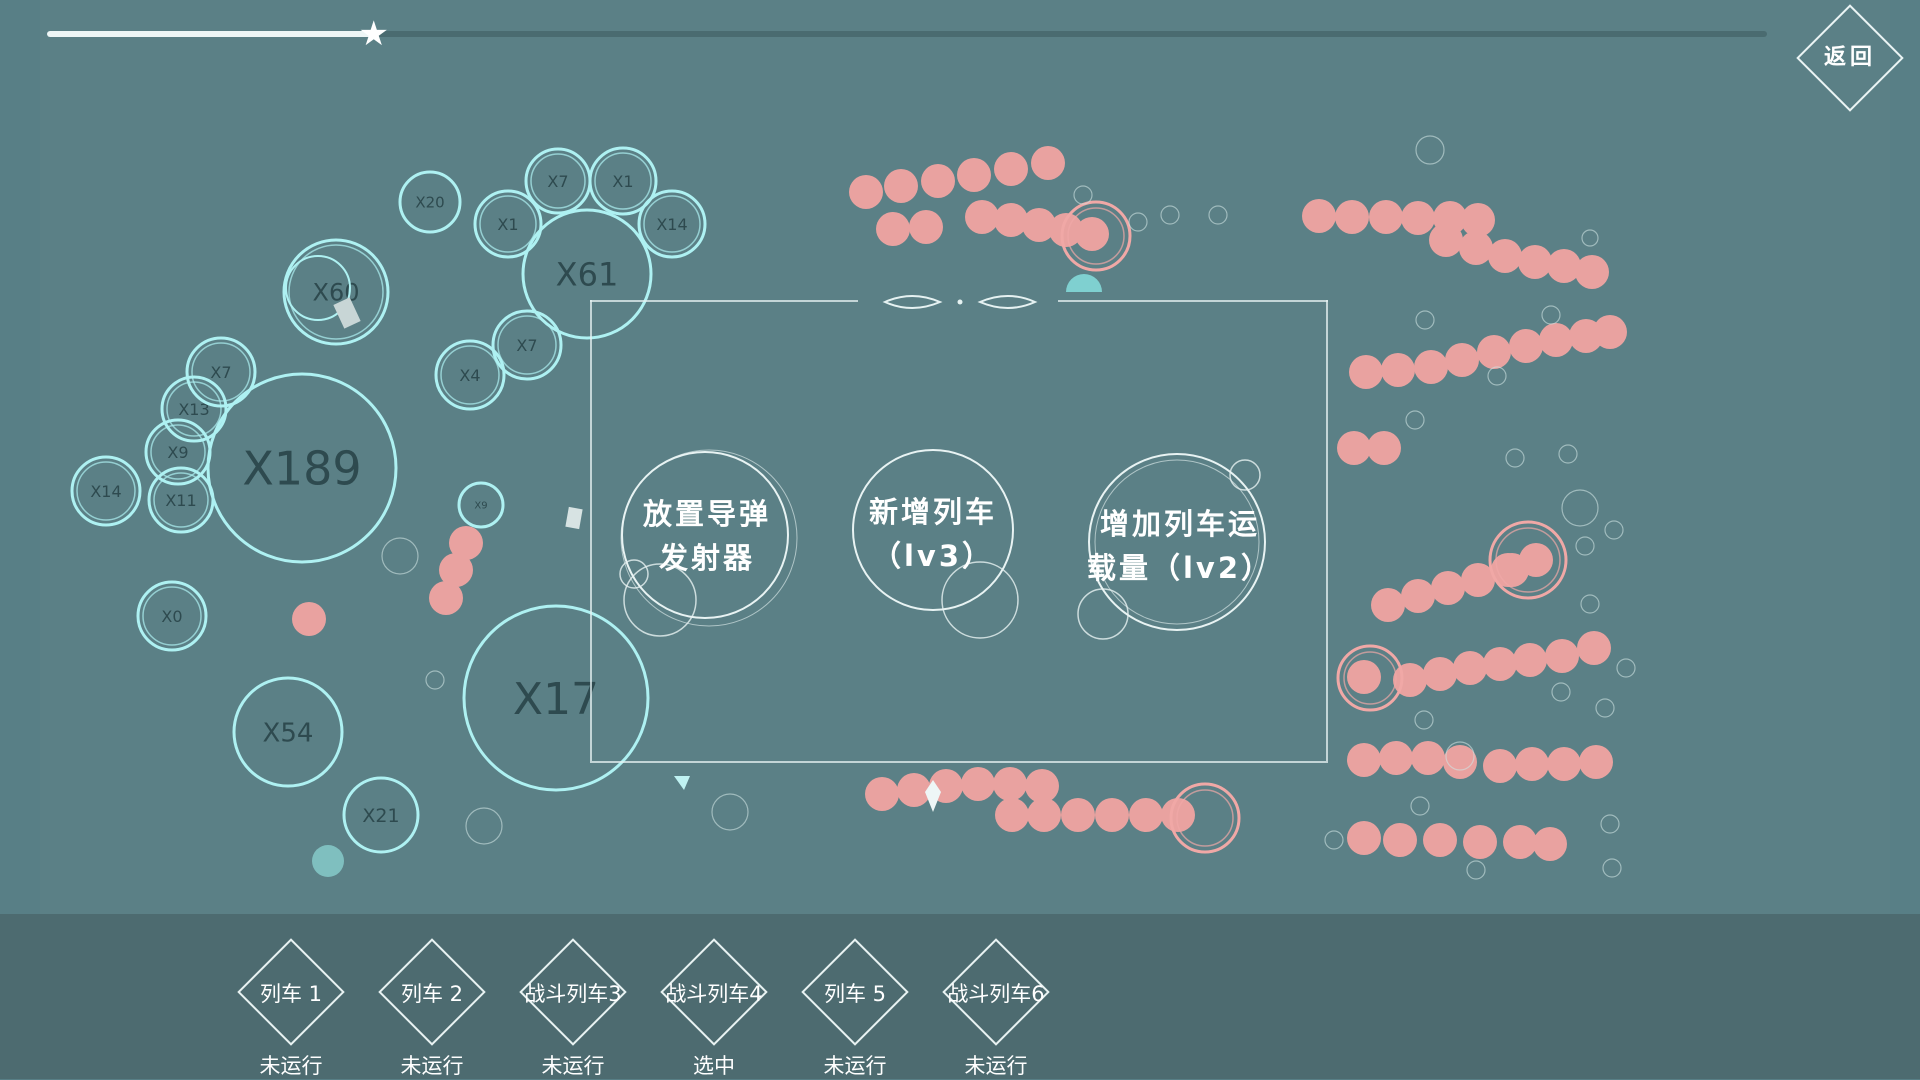  What do you see at coordinates (933, 556) in the screenshot?
I see `option-label-line2: （lv3）` at bounding box center [933, 556].